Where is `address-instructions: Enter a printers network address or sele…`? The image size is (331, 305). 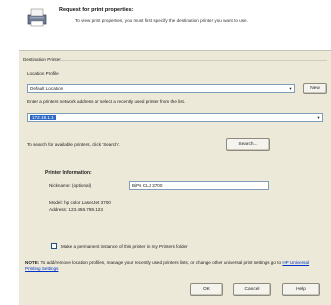
address-instructions: Enter a printers network address or sele… is located at coordinates (106, 101).